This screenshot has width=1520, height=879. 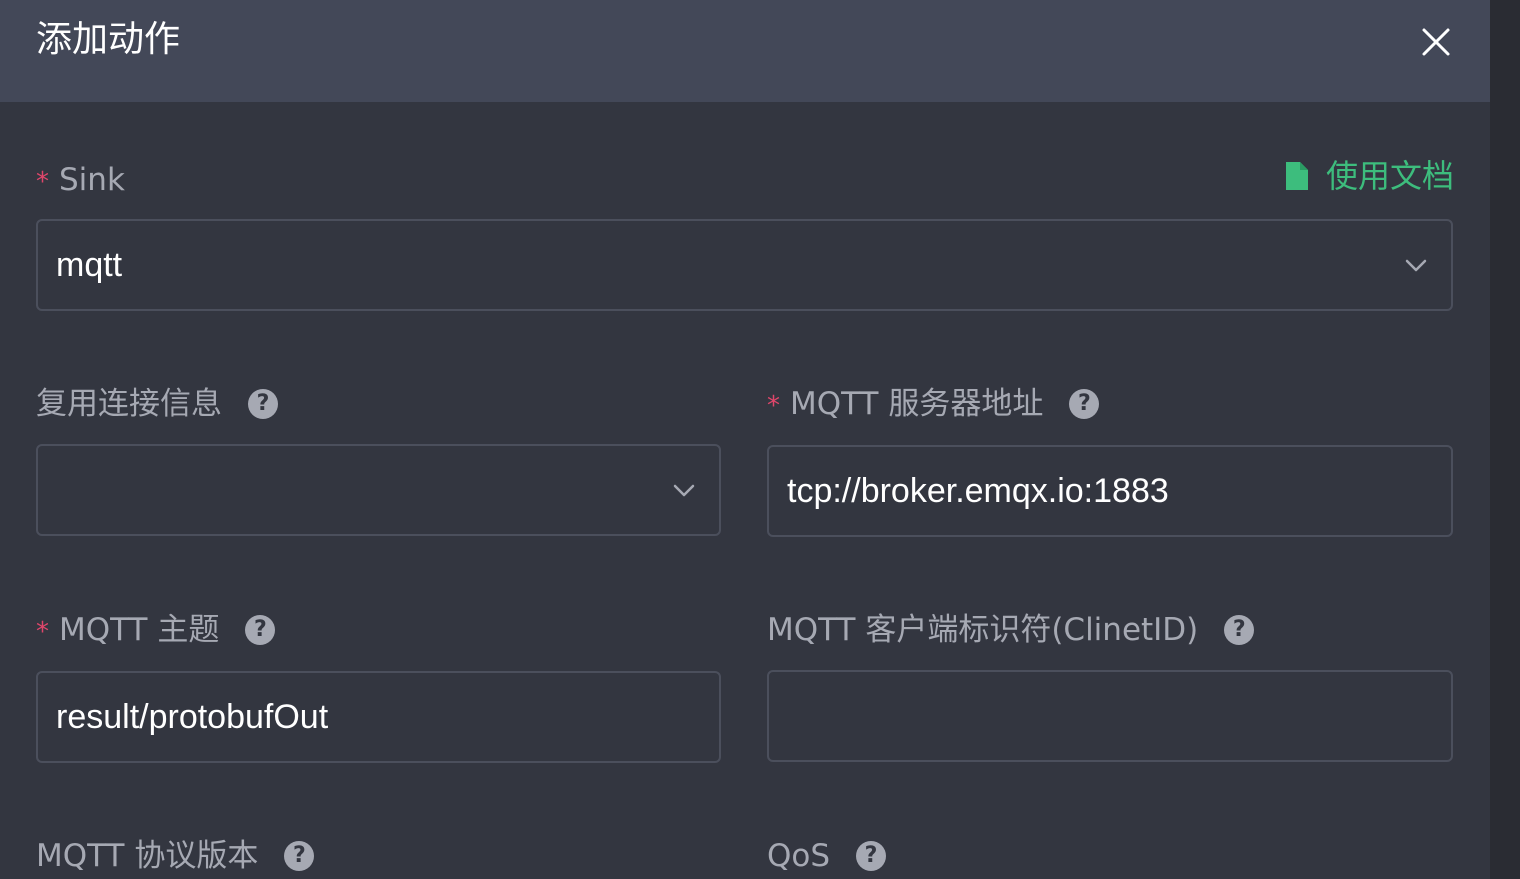 I want to click on sink-select-value: mqtt, so click(x=89, y=265).